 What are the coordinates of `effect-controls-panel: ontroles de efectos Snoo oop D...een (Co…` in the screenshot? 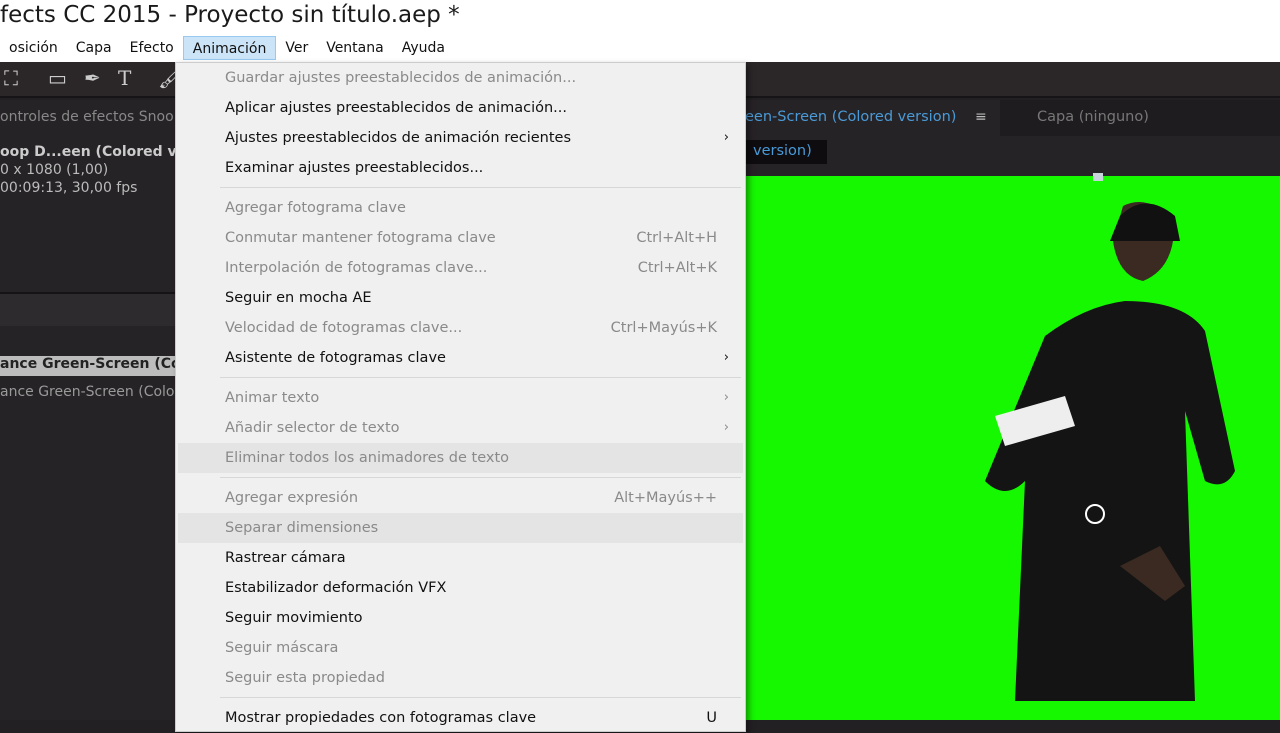 It's located at (88, 410).